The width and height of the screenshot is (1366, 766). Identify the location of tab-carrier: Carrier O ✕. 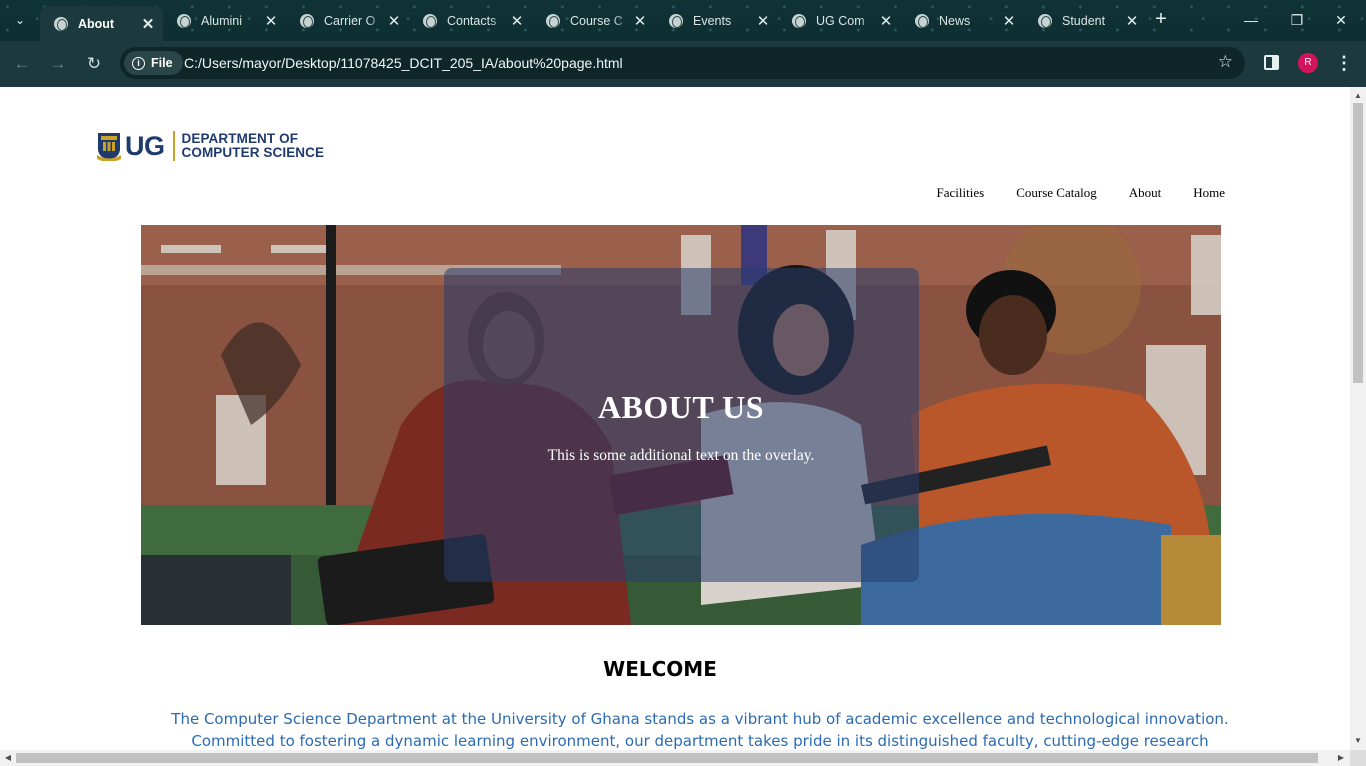
(347, 20).